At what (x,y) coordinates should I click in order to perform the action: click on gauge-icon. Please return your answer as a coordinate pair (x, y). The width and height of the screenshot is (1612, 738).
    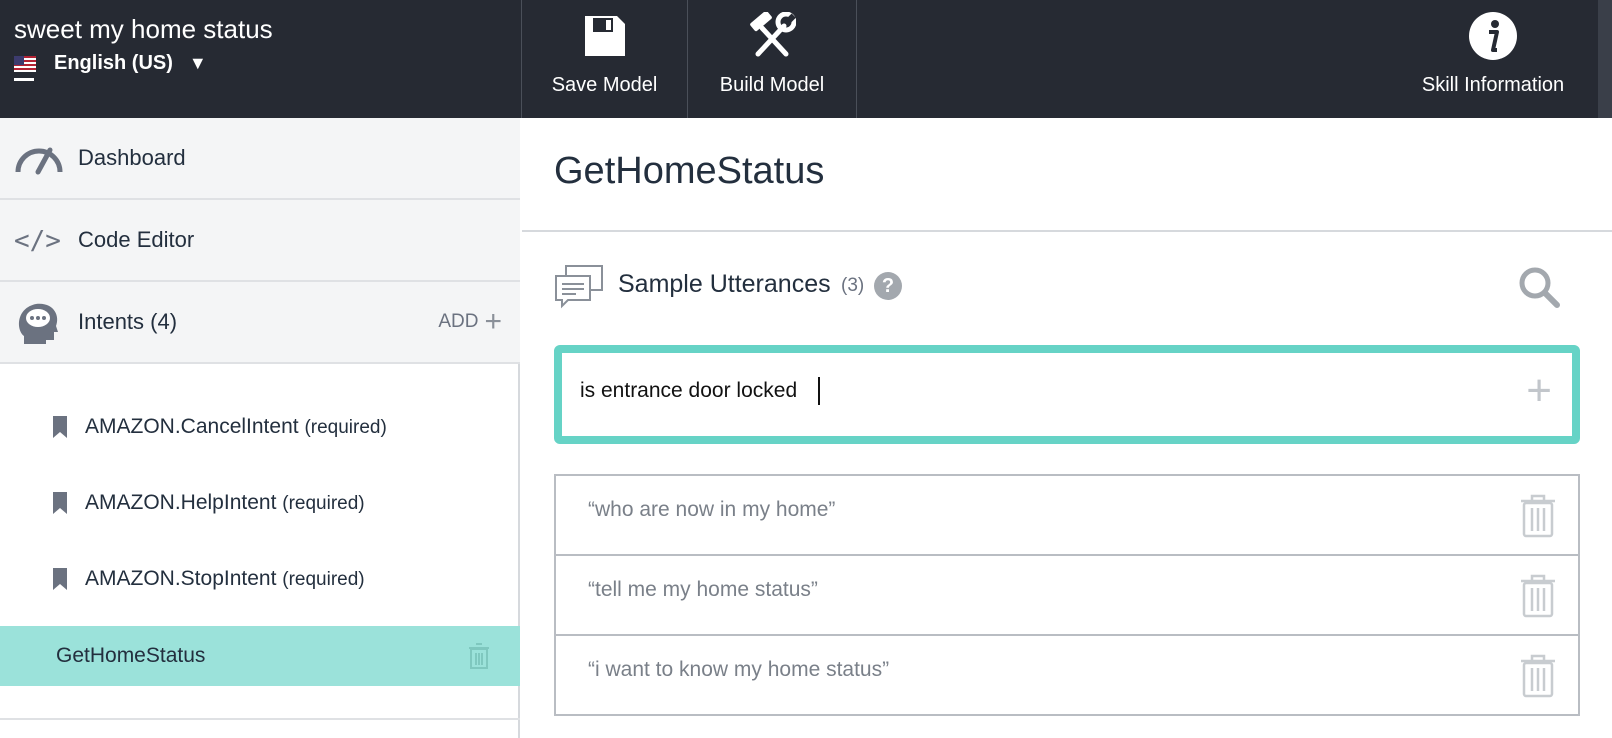
    Looking at the image, I should click on (39, 161).